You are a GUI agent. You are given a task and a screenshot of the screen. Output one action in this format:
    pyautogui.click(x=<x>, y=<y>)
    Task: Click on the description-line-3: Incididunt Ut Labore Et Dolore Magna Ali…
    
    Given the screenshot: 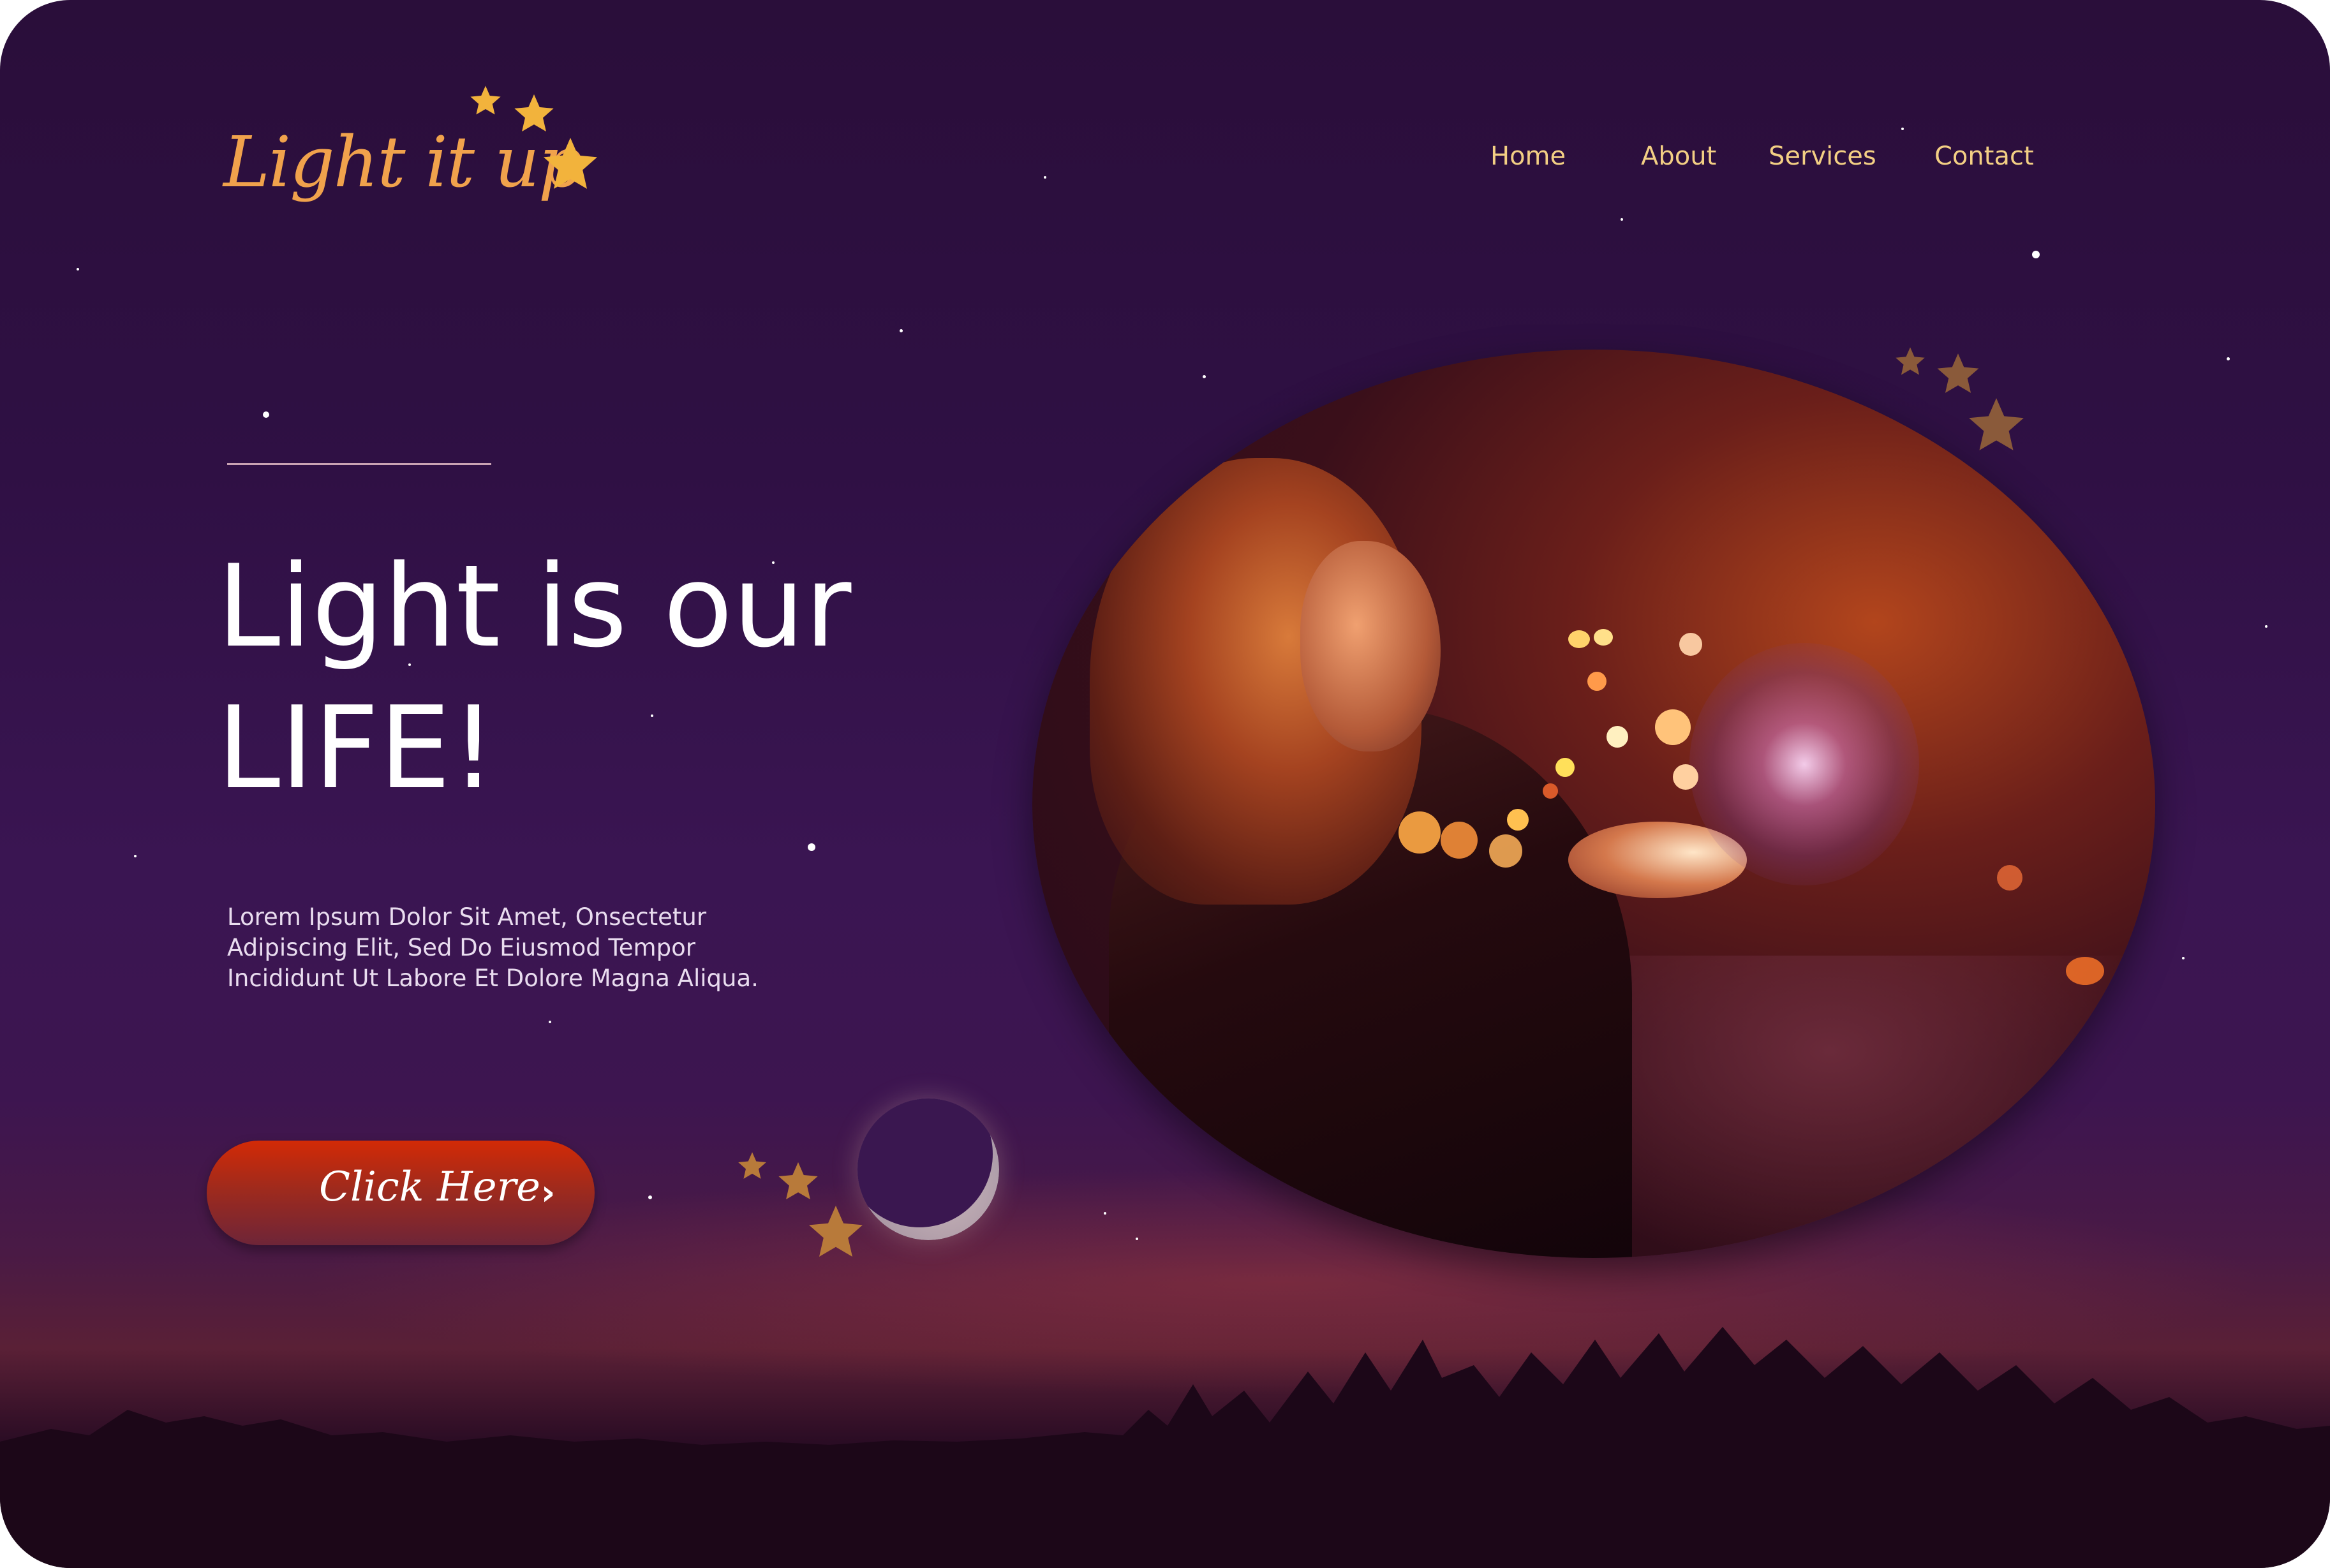 What is the action you would take?
    pyautogui.click(x=493, y=978)
    